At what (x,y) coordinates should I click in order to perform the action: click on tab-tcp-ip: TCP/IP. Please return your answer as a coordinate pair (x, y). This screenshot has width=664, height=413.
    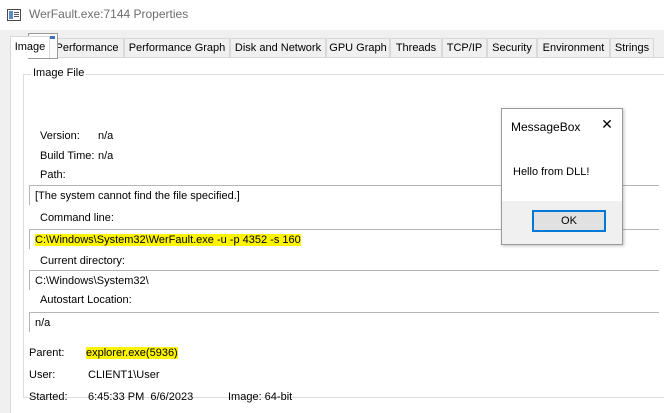
    Looking at the image, I should click on (464, 47).